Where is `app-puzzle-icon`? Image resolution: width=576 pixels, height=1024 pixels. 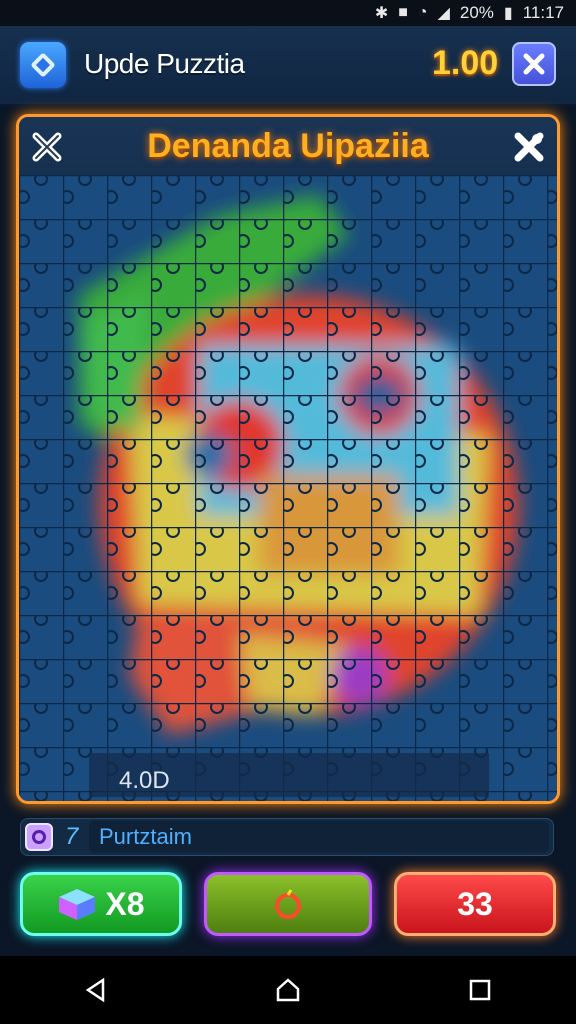
app-puzzle-icon is located at coordinates (43, 65).